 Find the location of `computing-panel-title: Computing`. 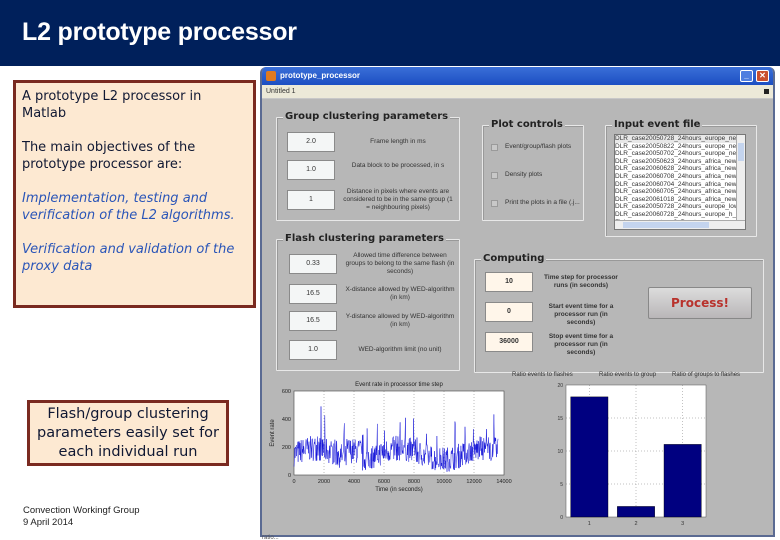

computing-panel-title: Computing is located at coordinates (514, 258).